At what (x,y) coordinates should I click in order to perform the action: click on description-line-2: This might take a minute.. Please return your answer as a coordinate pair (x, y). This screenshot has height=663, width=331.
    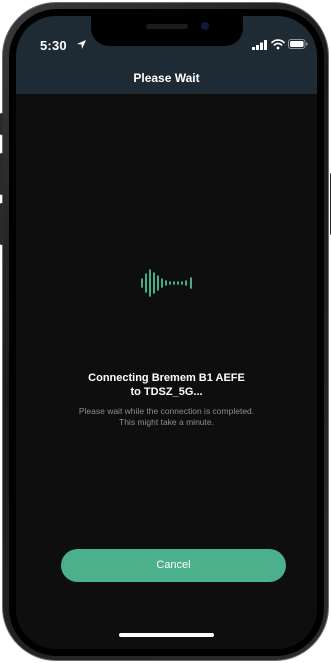
    Looking at the image, I should click on (166, 422).